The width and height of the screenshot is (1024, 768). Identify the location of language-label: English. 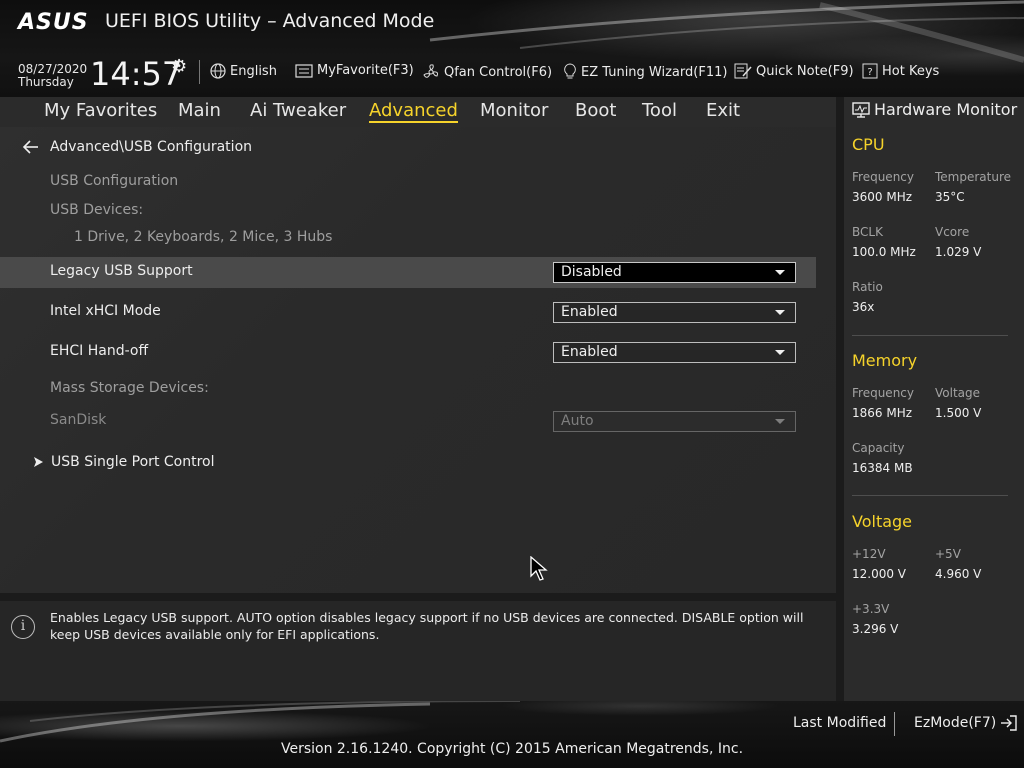
(253, 71).